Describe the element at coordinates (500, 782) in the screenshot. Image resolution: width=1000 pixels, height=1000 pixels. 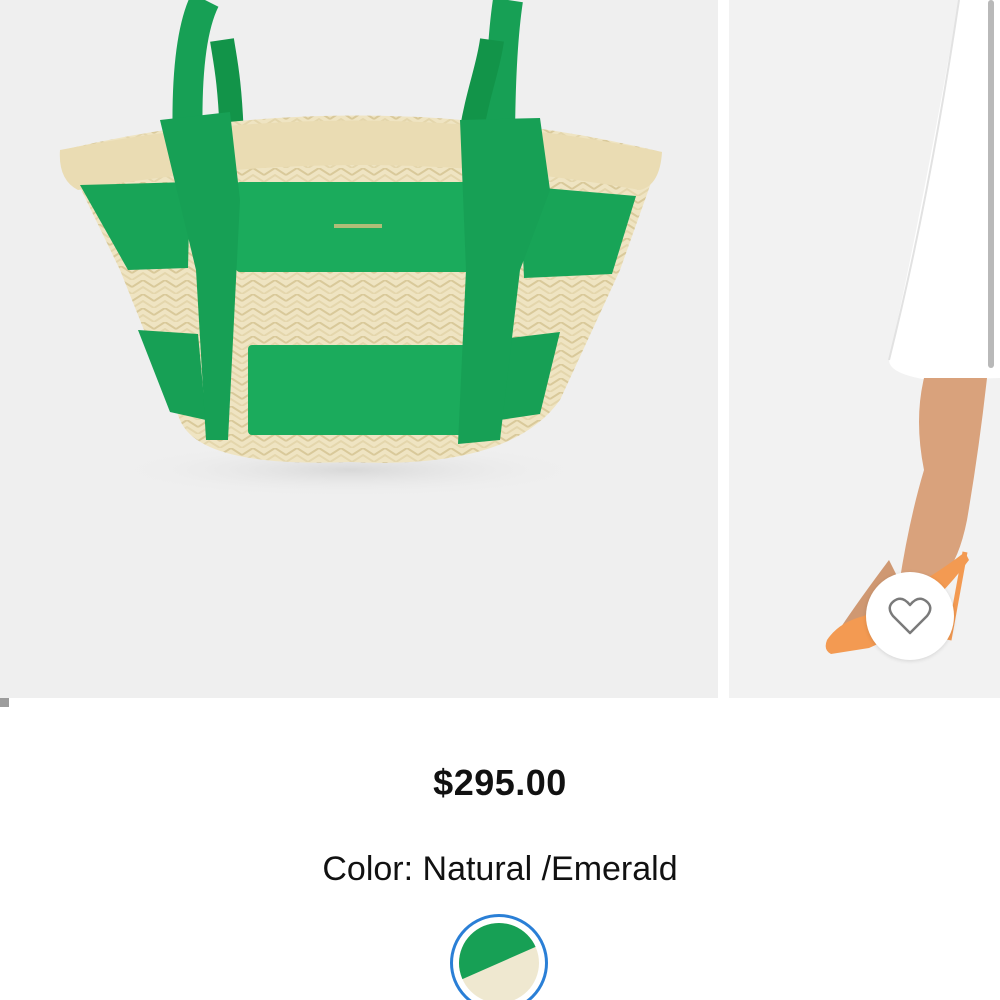
I see `product-price: $295.00` at that location.